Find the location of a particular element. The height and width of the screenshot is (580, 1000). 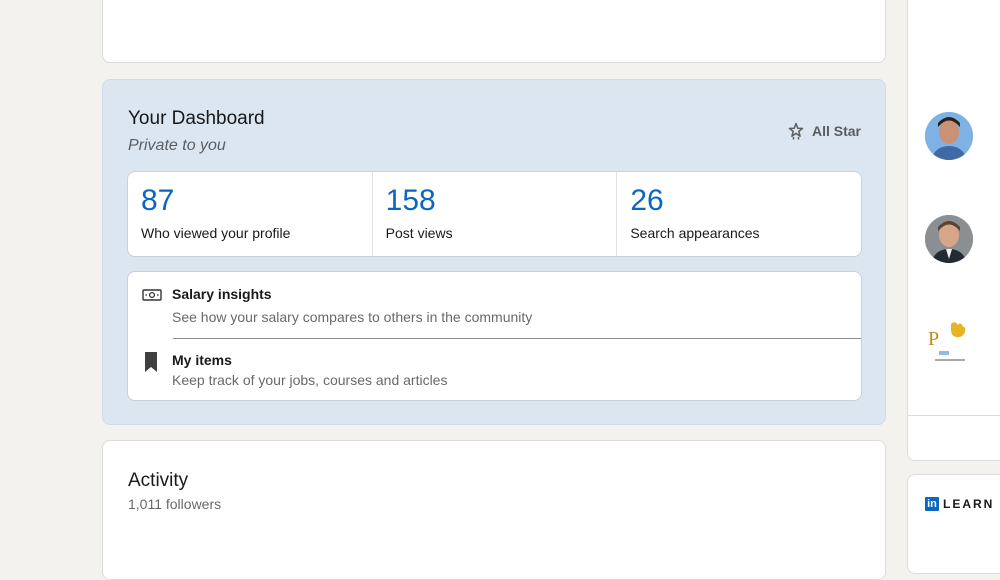

stat-value: 158 is located at coordinates (410, 200).